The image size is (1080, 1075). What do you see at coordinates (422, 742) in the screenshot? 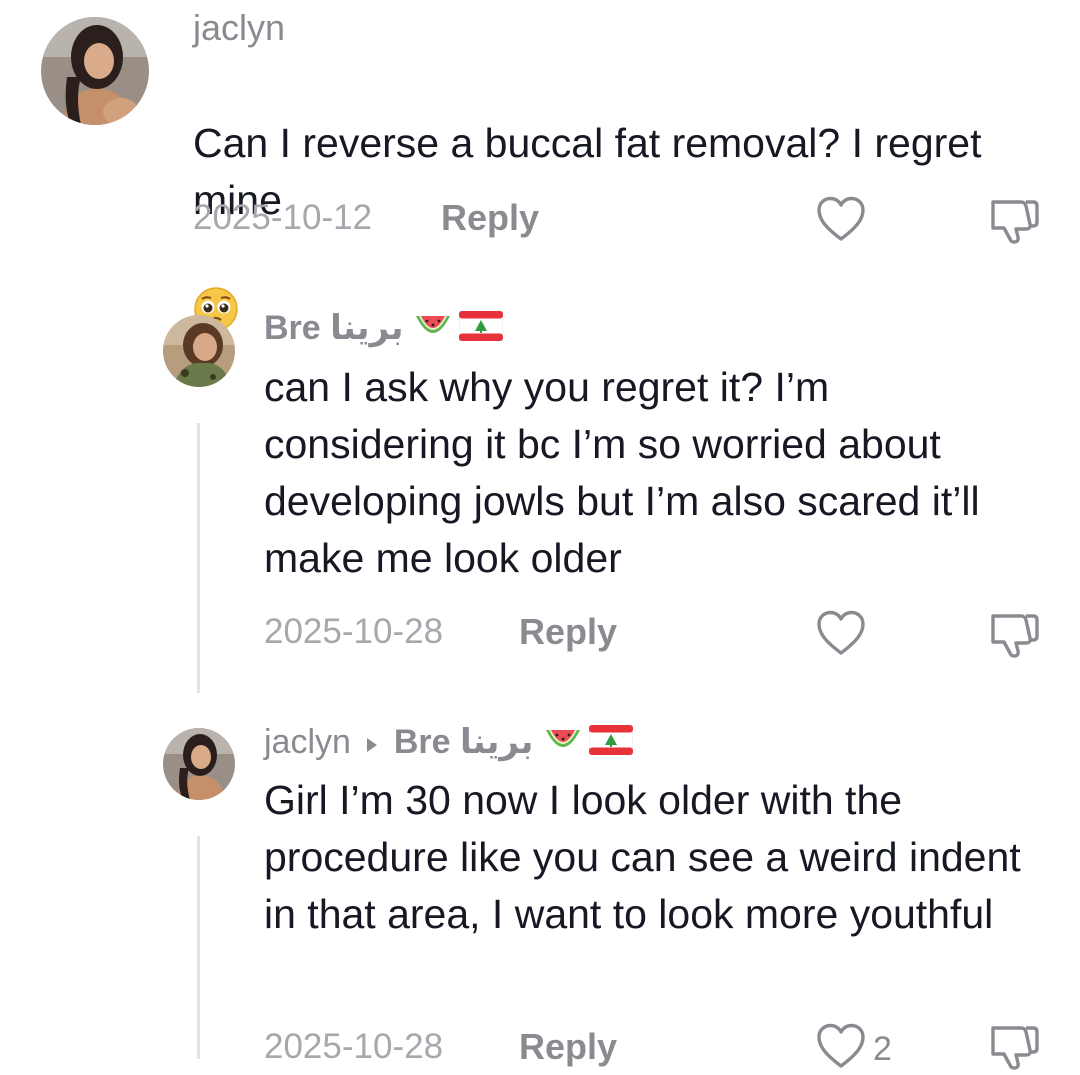
I see `reply-to-username: Bre` at bounding box center [422, 742].